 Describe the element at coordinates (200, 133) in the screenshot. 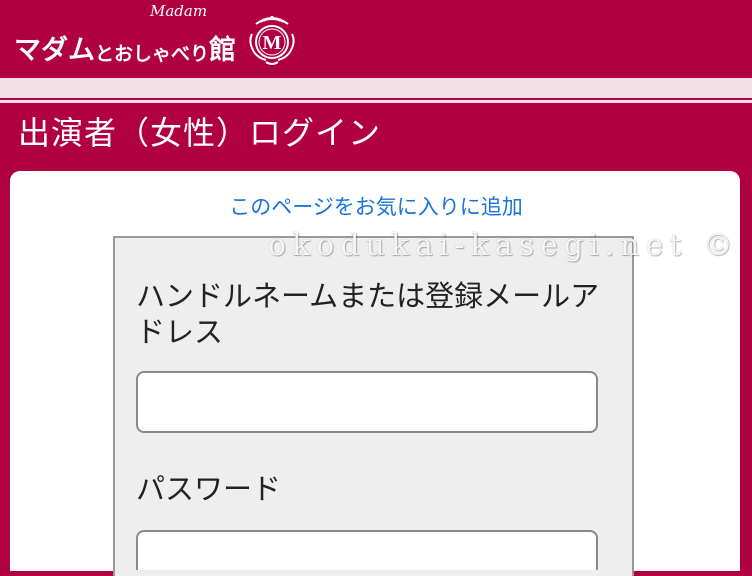

I see `page-title: 出演者（女性）ログイン` at that location.